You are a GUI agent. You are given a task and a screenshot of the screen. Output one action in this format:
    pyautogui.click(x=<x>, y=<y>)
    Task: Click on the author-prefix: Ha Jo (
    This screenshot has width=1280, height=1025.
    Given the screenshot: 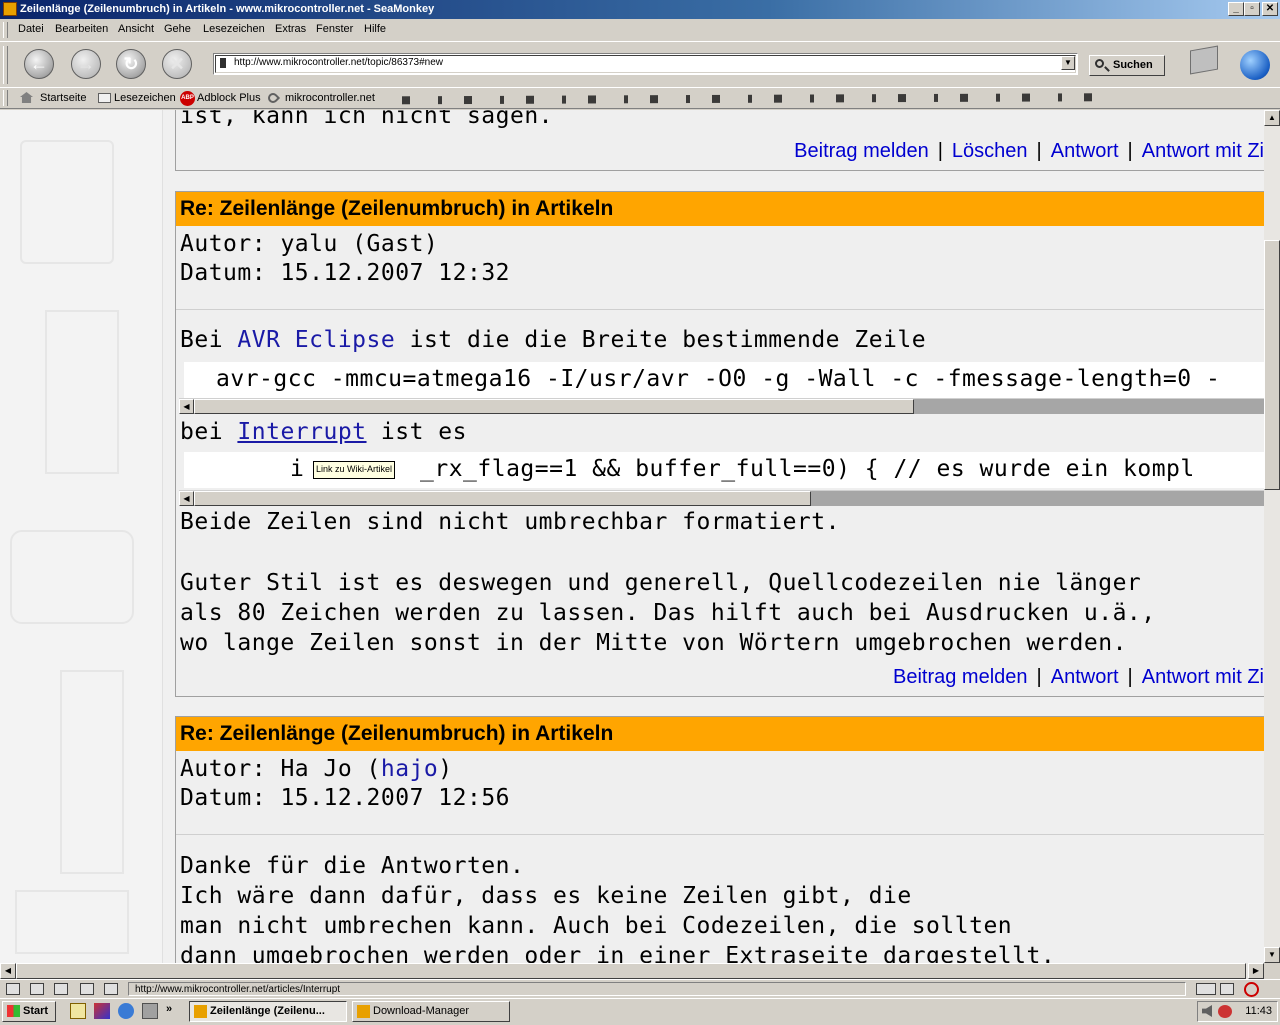 What is the action you would take?
    pyautogui.click(x=330, y=769)
    